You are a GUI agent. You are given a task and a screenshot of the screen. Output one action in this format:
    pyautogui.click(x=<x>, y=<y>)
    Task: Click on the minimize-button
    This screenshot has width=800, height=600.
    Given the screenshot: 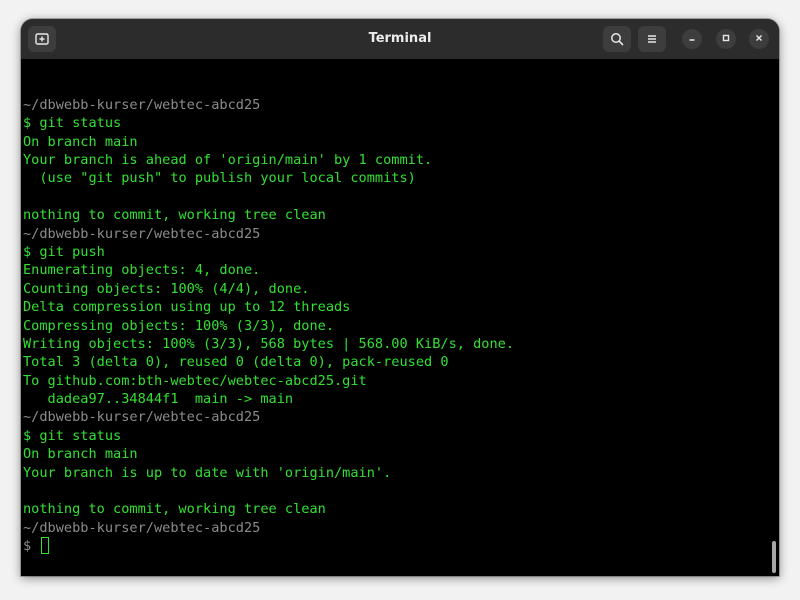 What is the action you would take?
    pyautogui.click(x=692, y=39)
    